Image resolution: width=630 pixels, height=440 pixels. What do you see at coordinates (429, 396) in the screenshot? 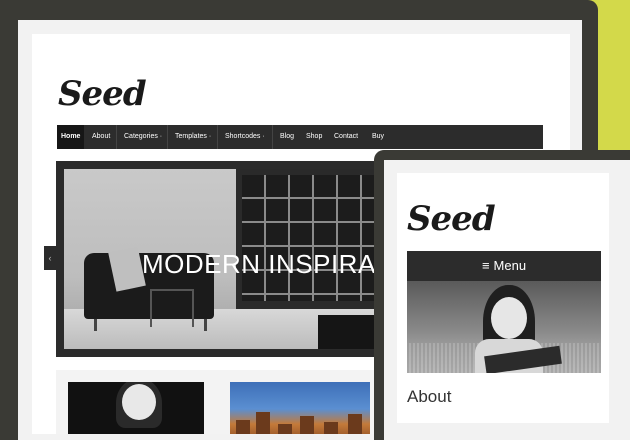
I see `mobile-section-heading: About` at bounding box center [429, 396].